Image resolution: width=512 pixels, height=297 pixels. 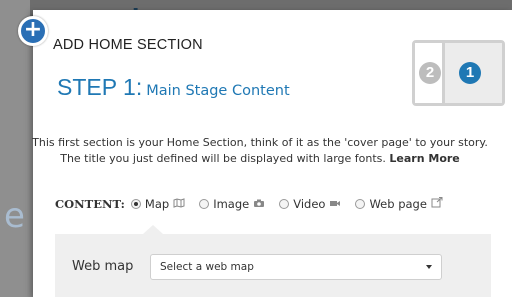 I want to click on content-type-row: CONTENT: Map Image Video Web page, so click(x=256, y=204).